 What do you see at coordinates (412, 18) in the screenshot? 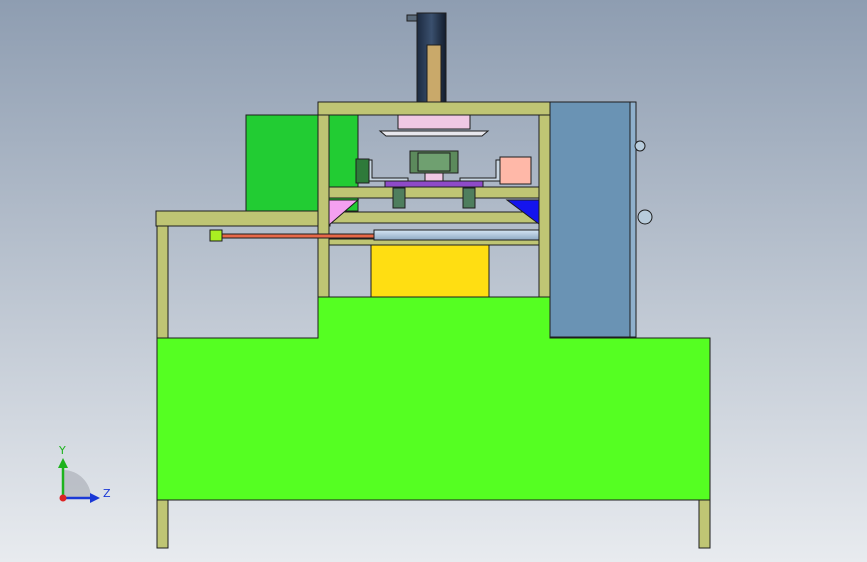
I see `cylinder-fitting` at bounding box center [412, 18].